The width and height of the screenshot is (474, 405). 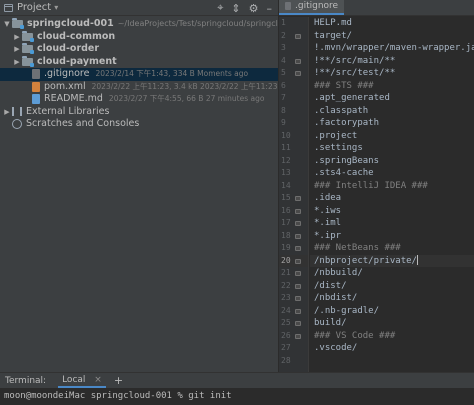 I want to click on scratches-icon, so click(x=17, y=124).